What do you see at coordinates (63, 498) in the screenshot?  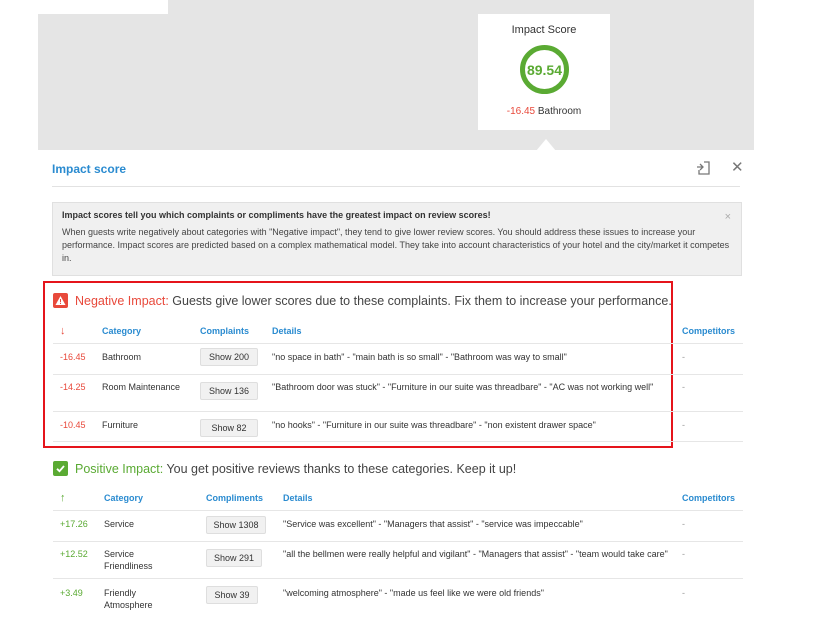 I see `positive-sort-icon: ↑` at bounding box center [63, 498].